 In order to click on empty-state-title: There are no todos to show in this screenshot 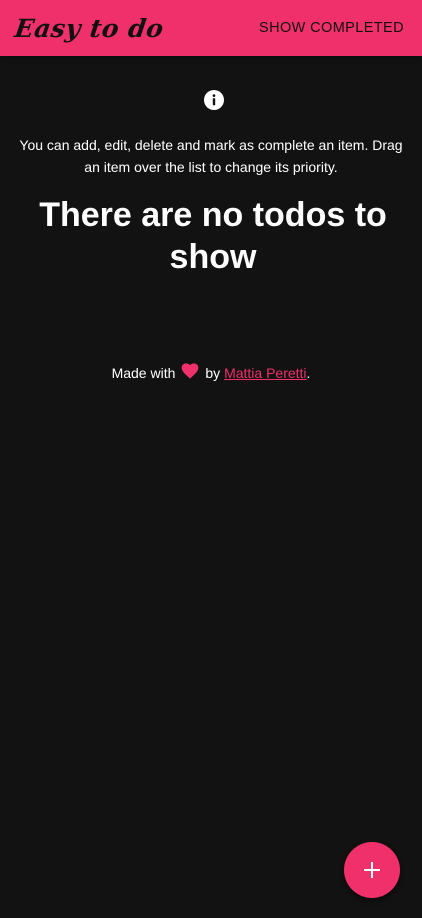, I will do `click(213, 236)`.